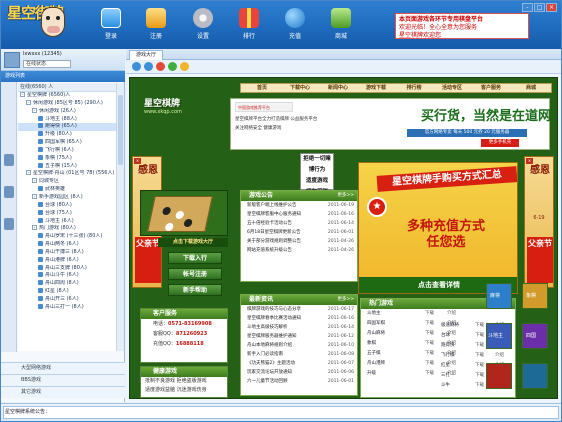 Image resolution: width=562 pixels, height=422 pixels. I want to click on web-nav-item: 客户服务, so click(491, 88).